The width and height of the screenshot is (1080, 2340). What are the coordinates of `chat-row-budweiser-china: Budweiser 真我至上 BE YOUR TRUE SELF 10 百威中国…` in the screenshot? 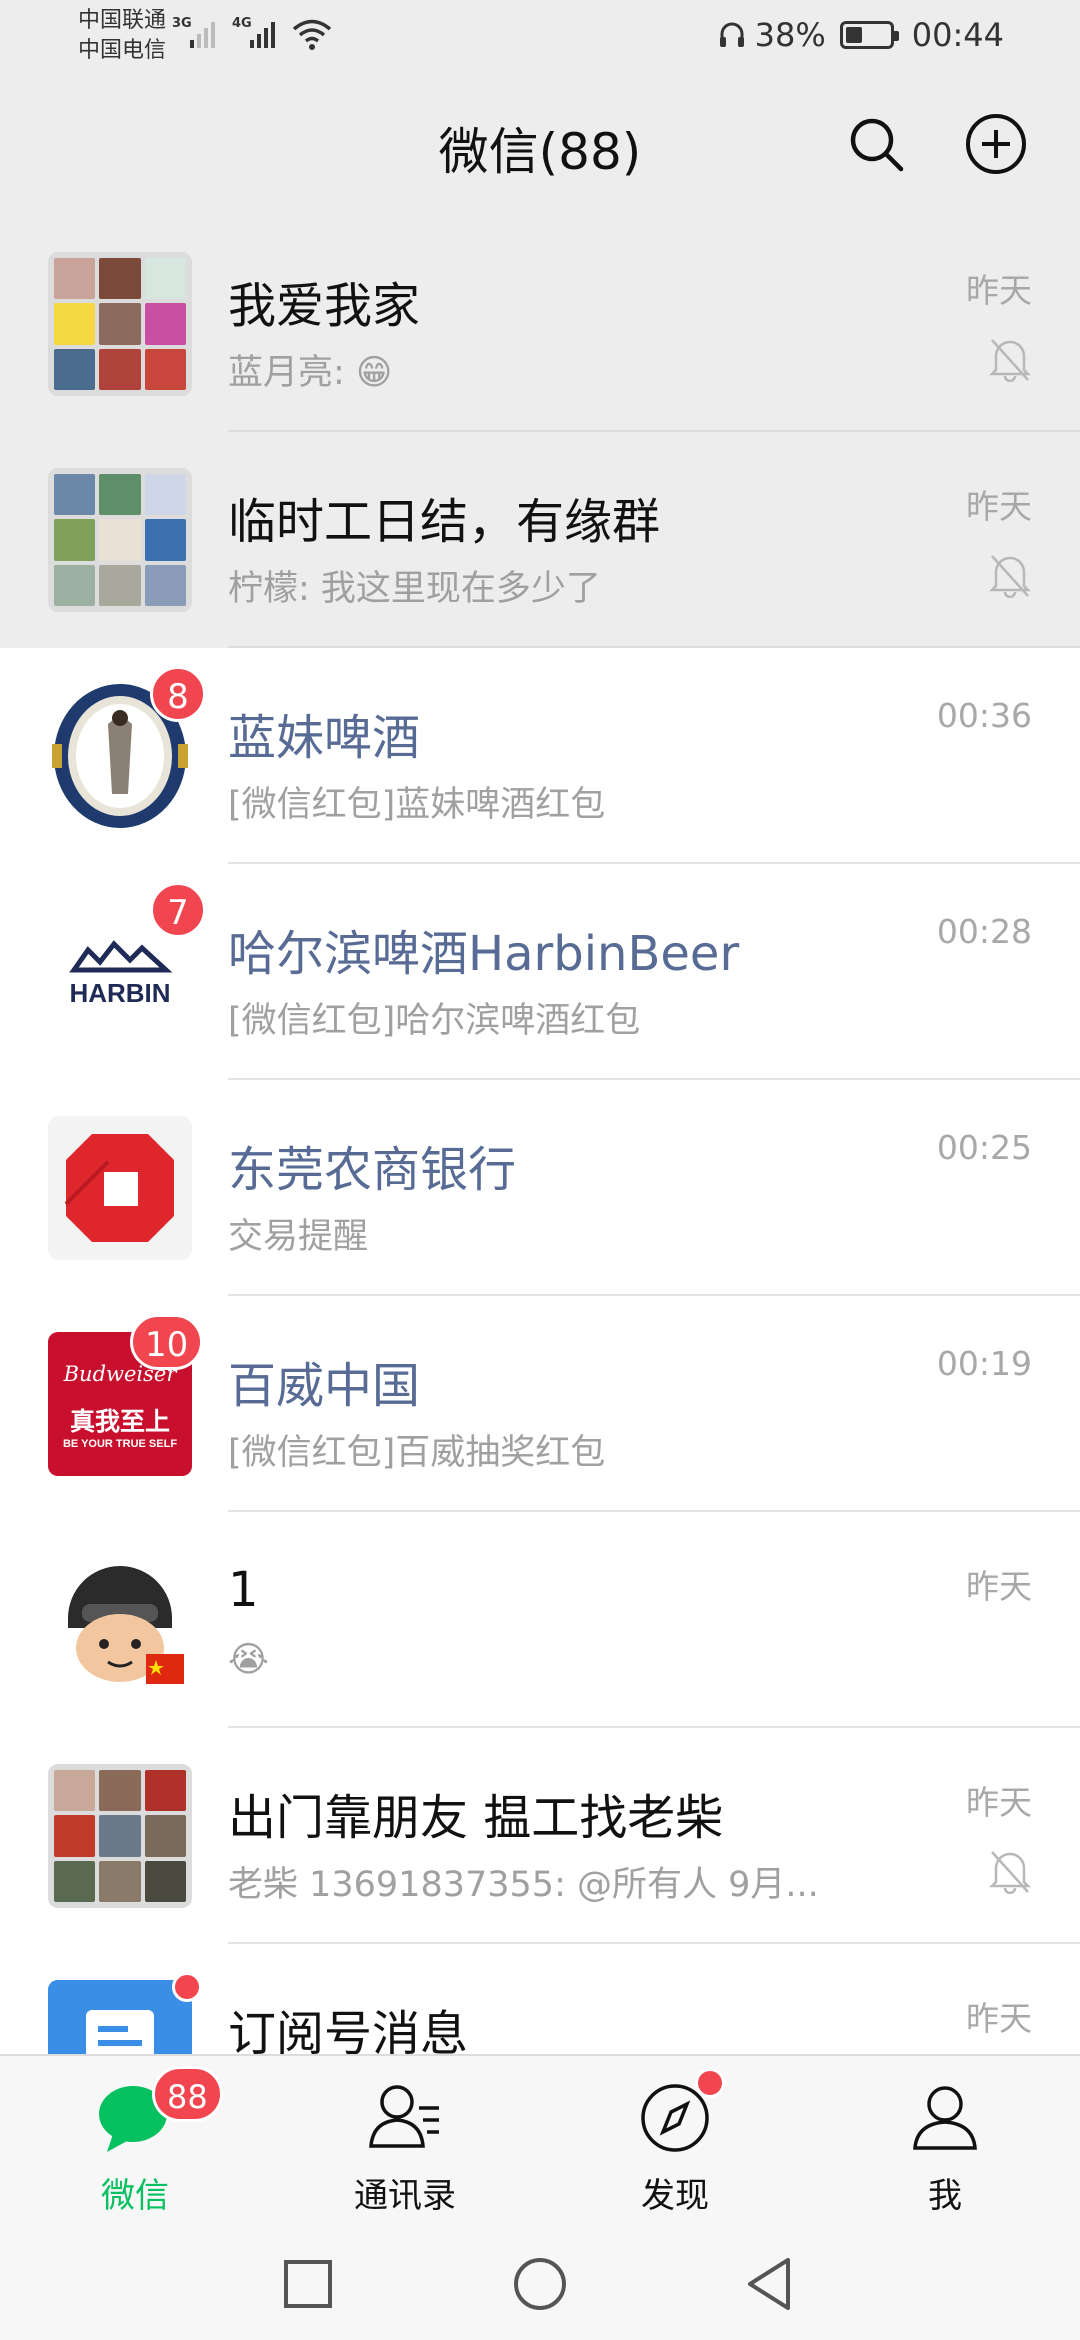 It's located at (540, 1404).